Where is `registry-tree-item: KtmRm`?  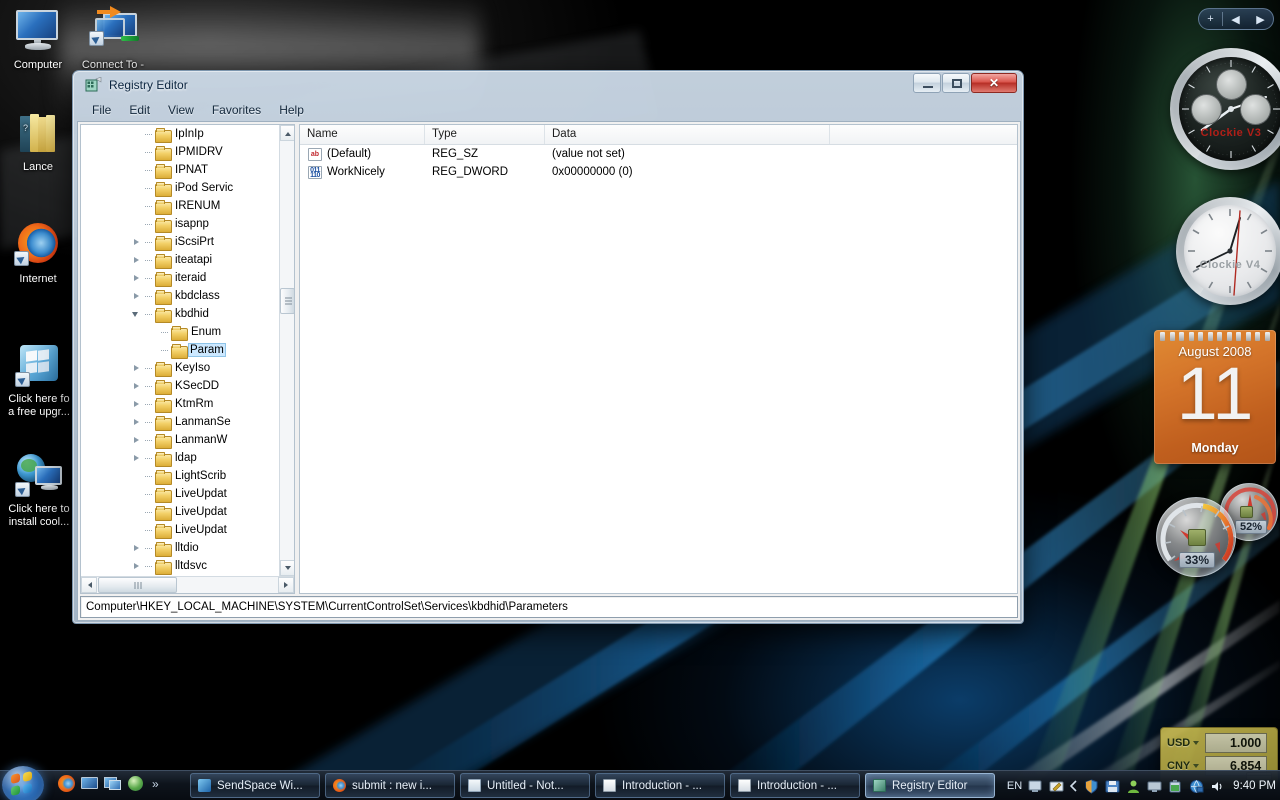
registry-tree-item: KtmRm is located at coordinates (180, 404).